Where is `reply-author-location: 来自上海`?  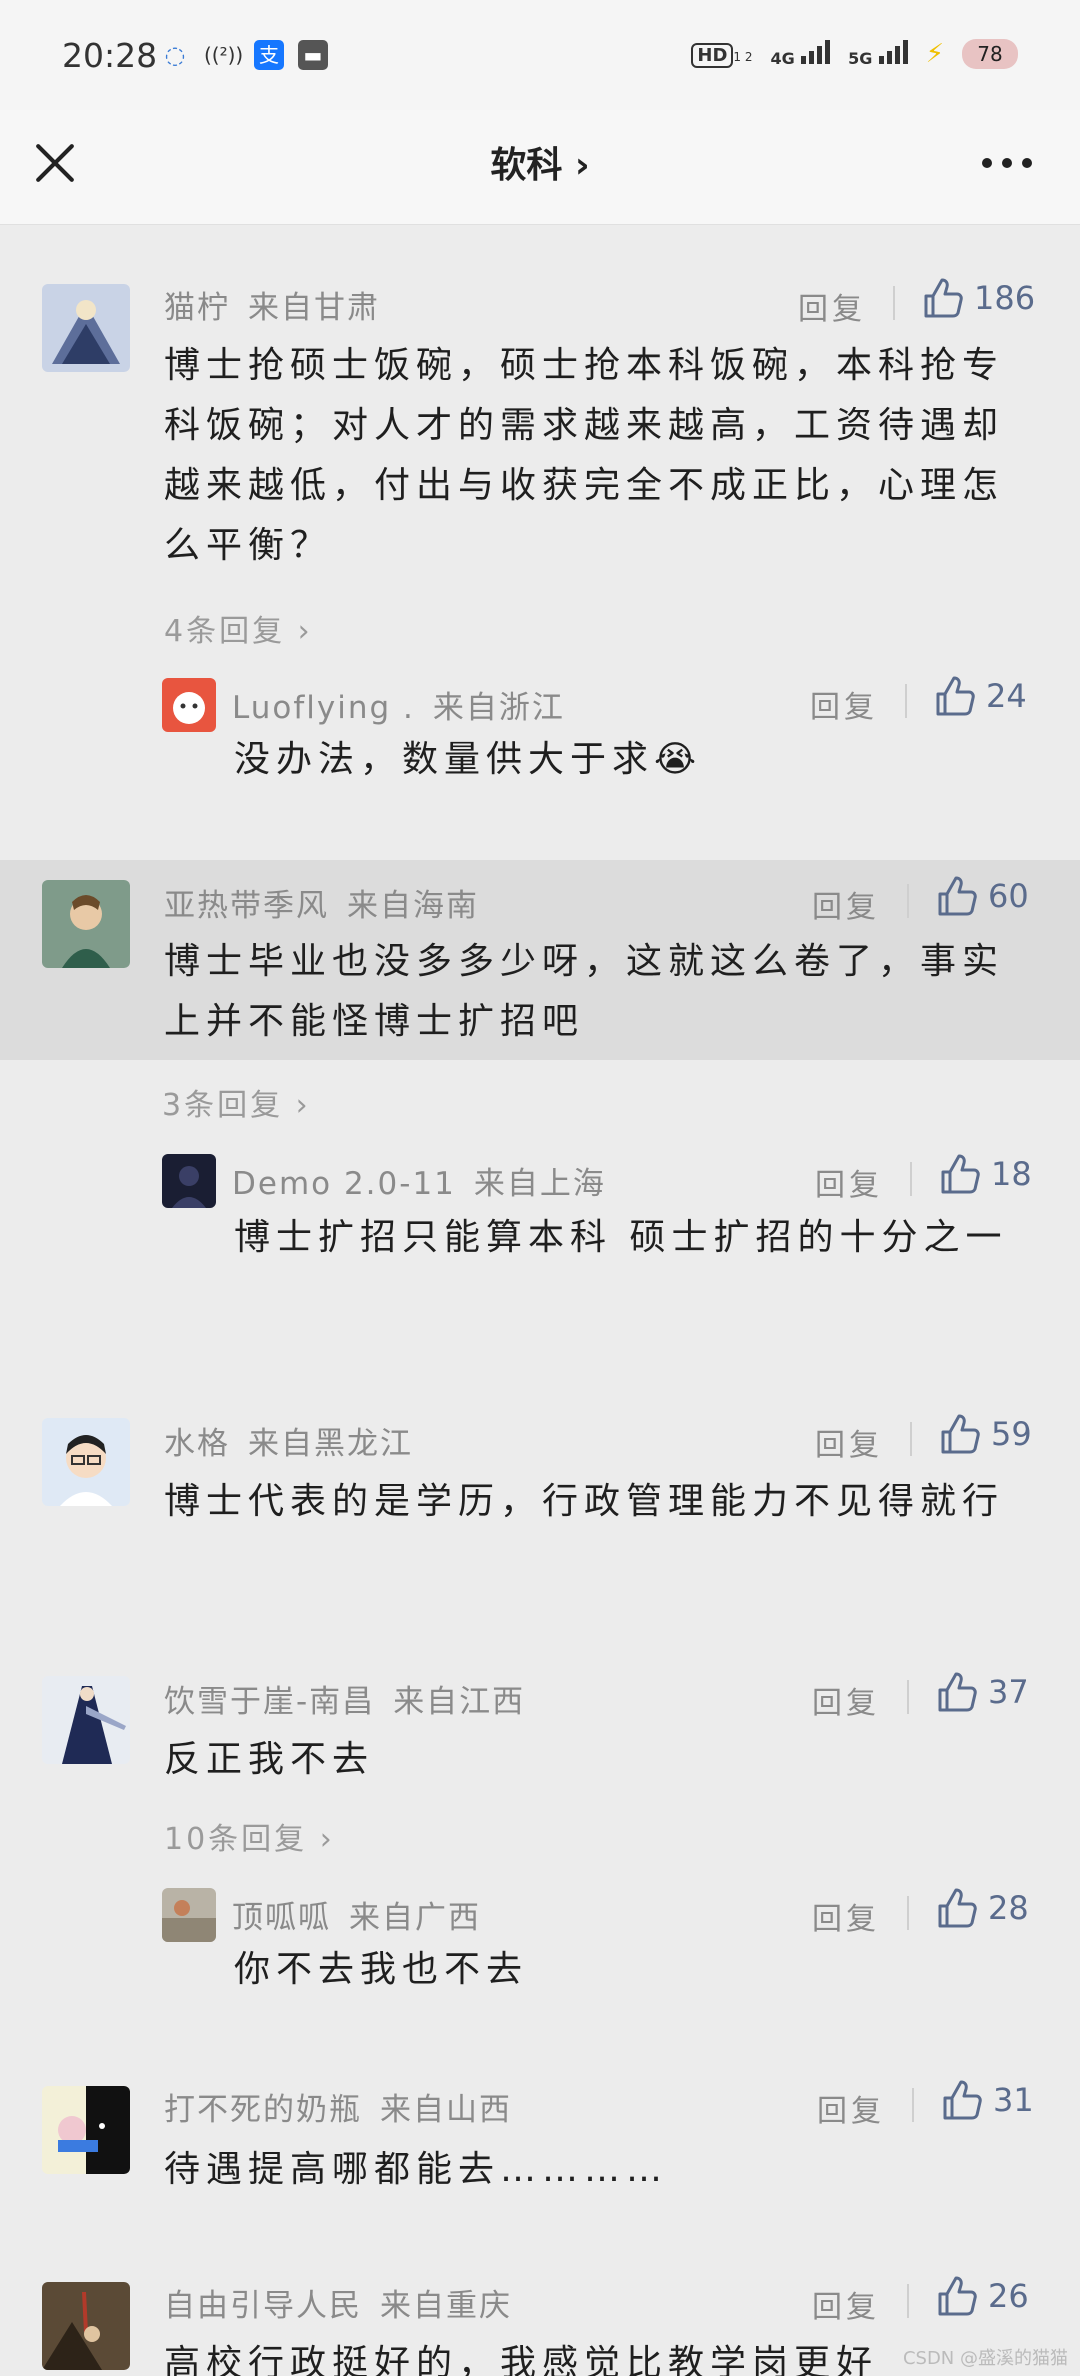 reply-author-location: 来自上海 is located at coordinates (539, 1184).